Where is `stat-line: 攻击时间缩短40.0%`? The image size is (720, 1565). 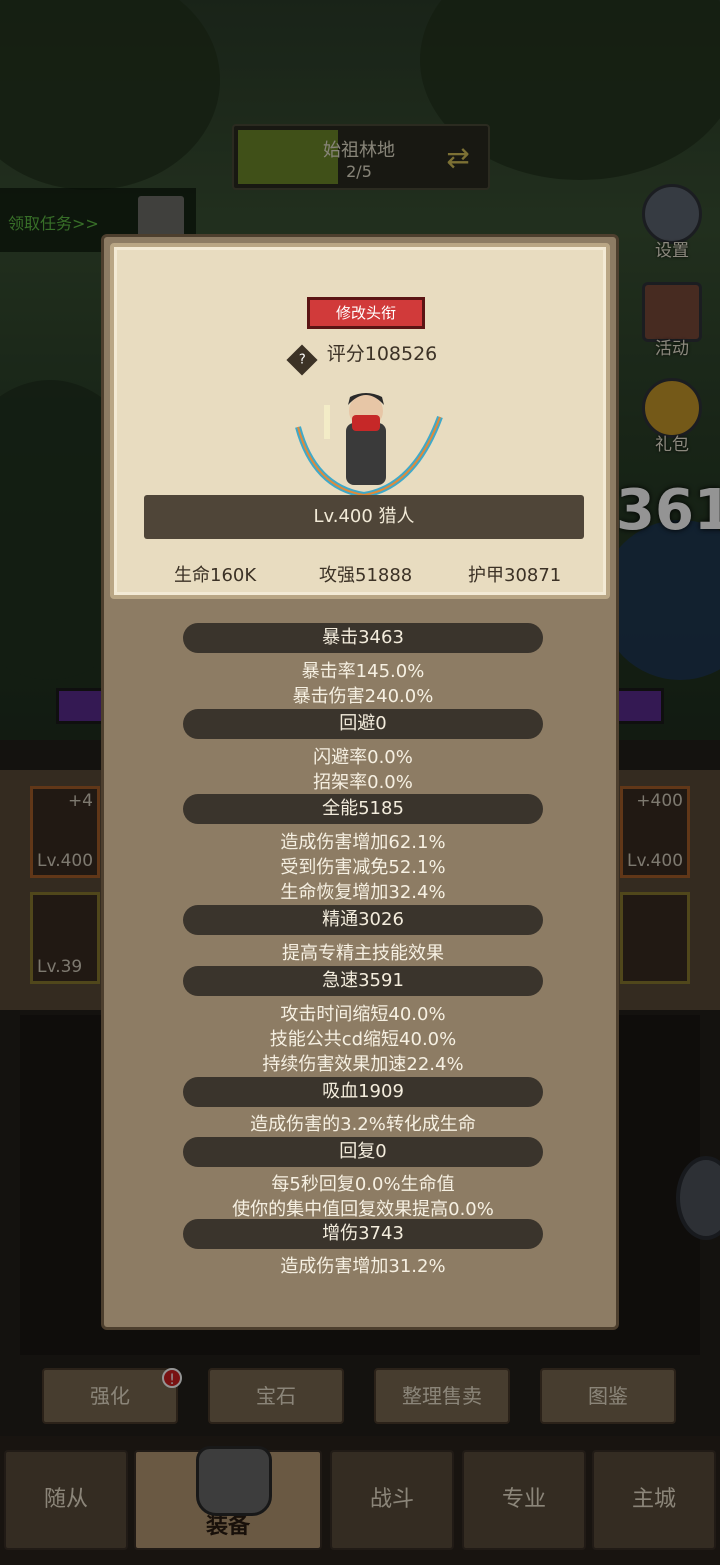
stat-line: 攻击时间缩短40.0% is located at coordinates (363, 1014).